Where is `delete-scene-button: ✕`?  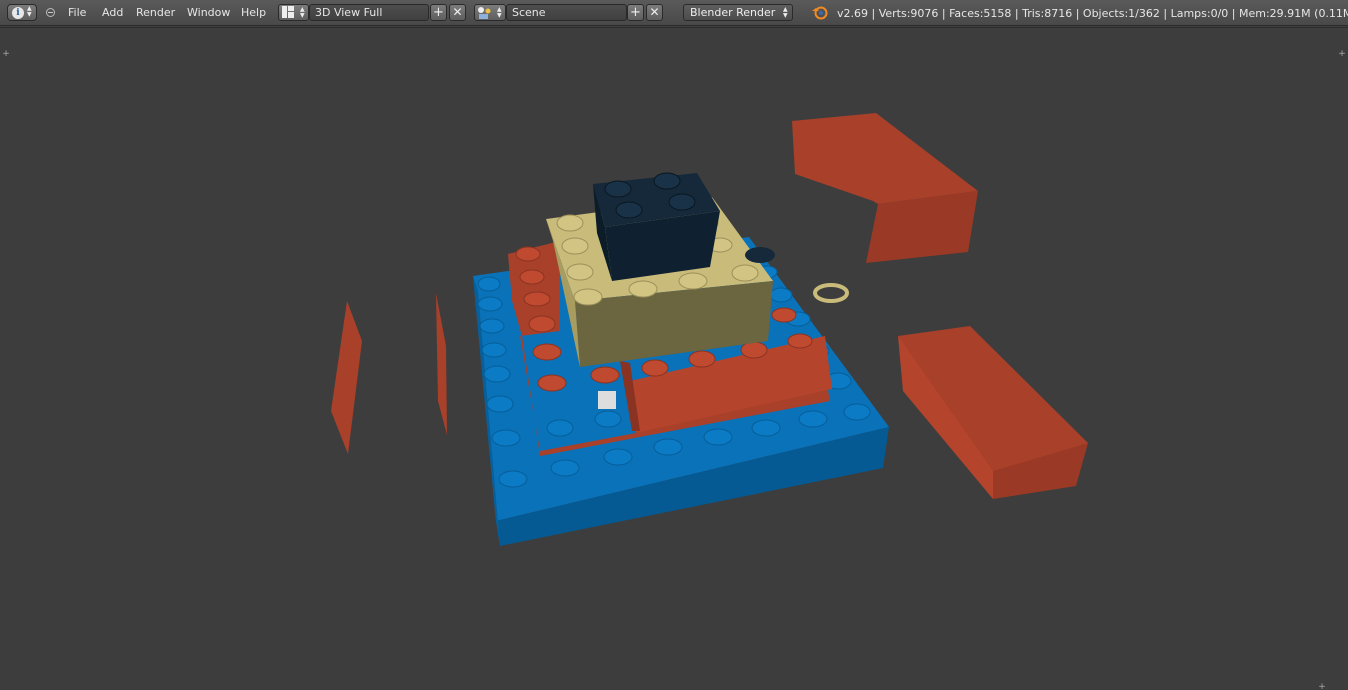
delete-scene-button: ✕ is located at coordinates (654, 12).